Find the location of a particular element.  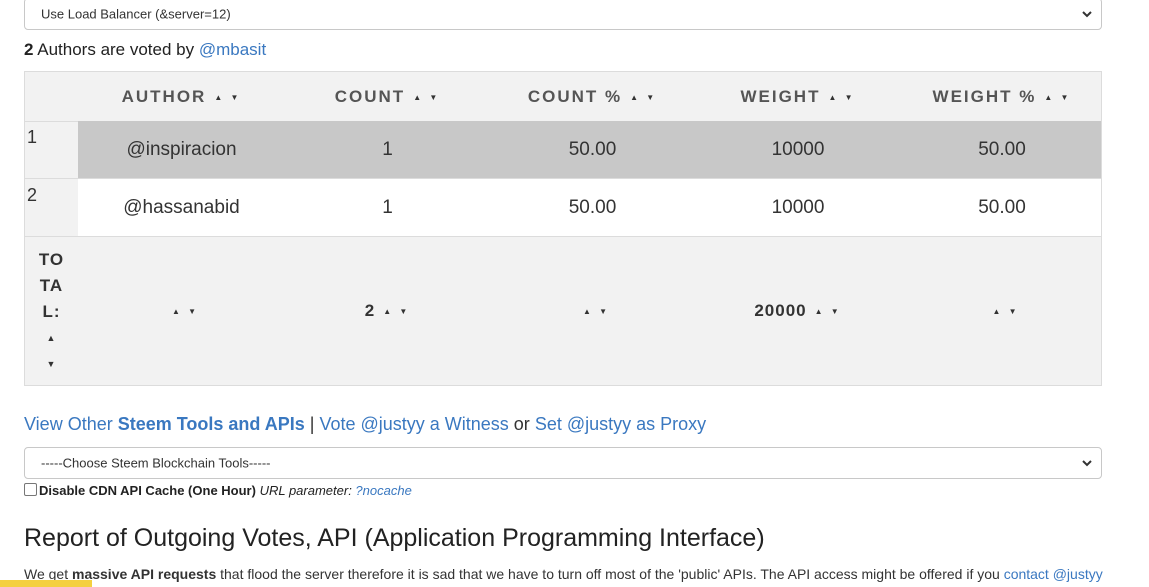

view-other-text: View Other is located at coordinates (71, 424).